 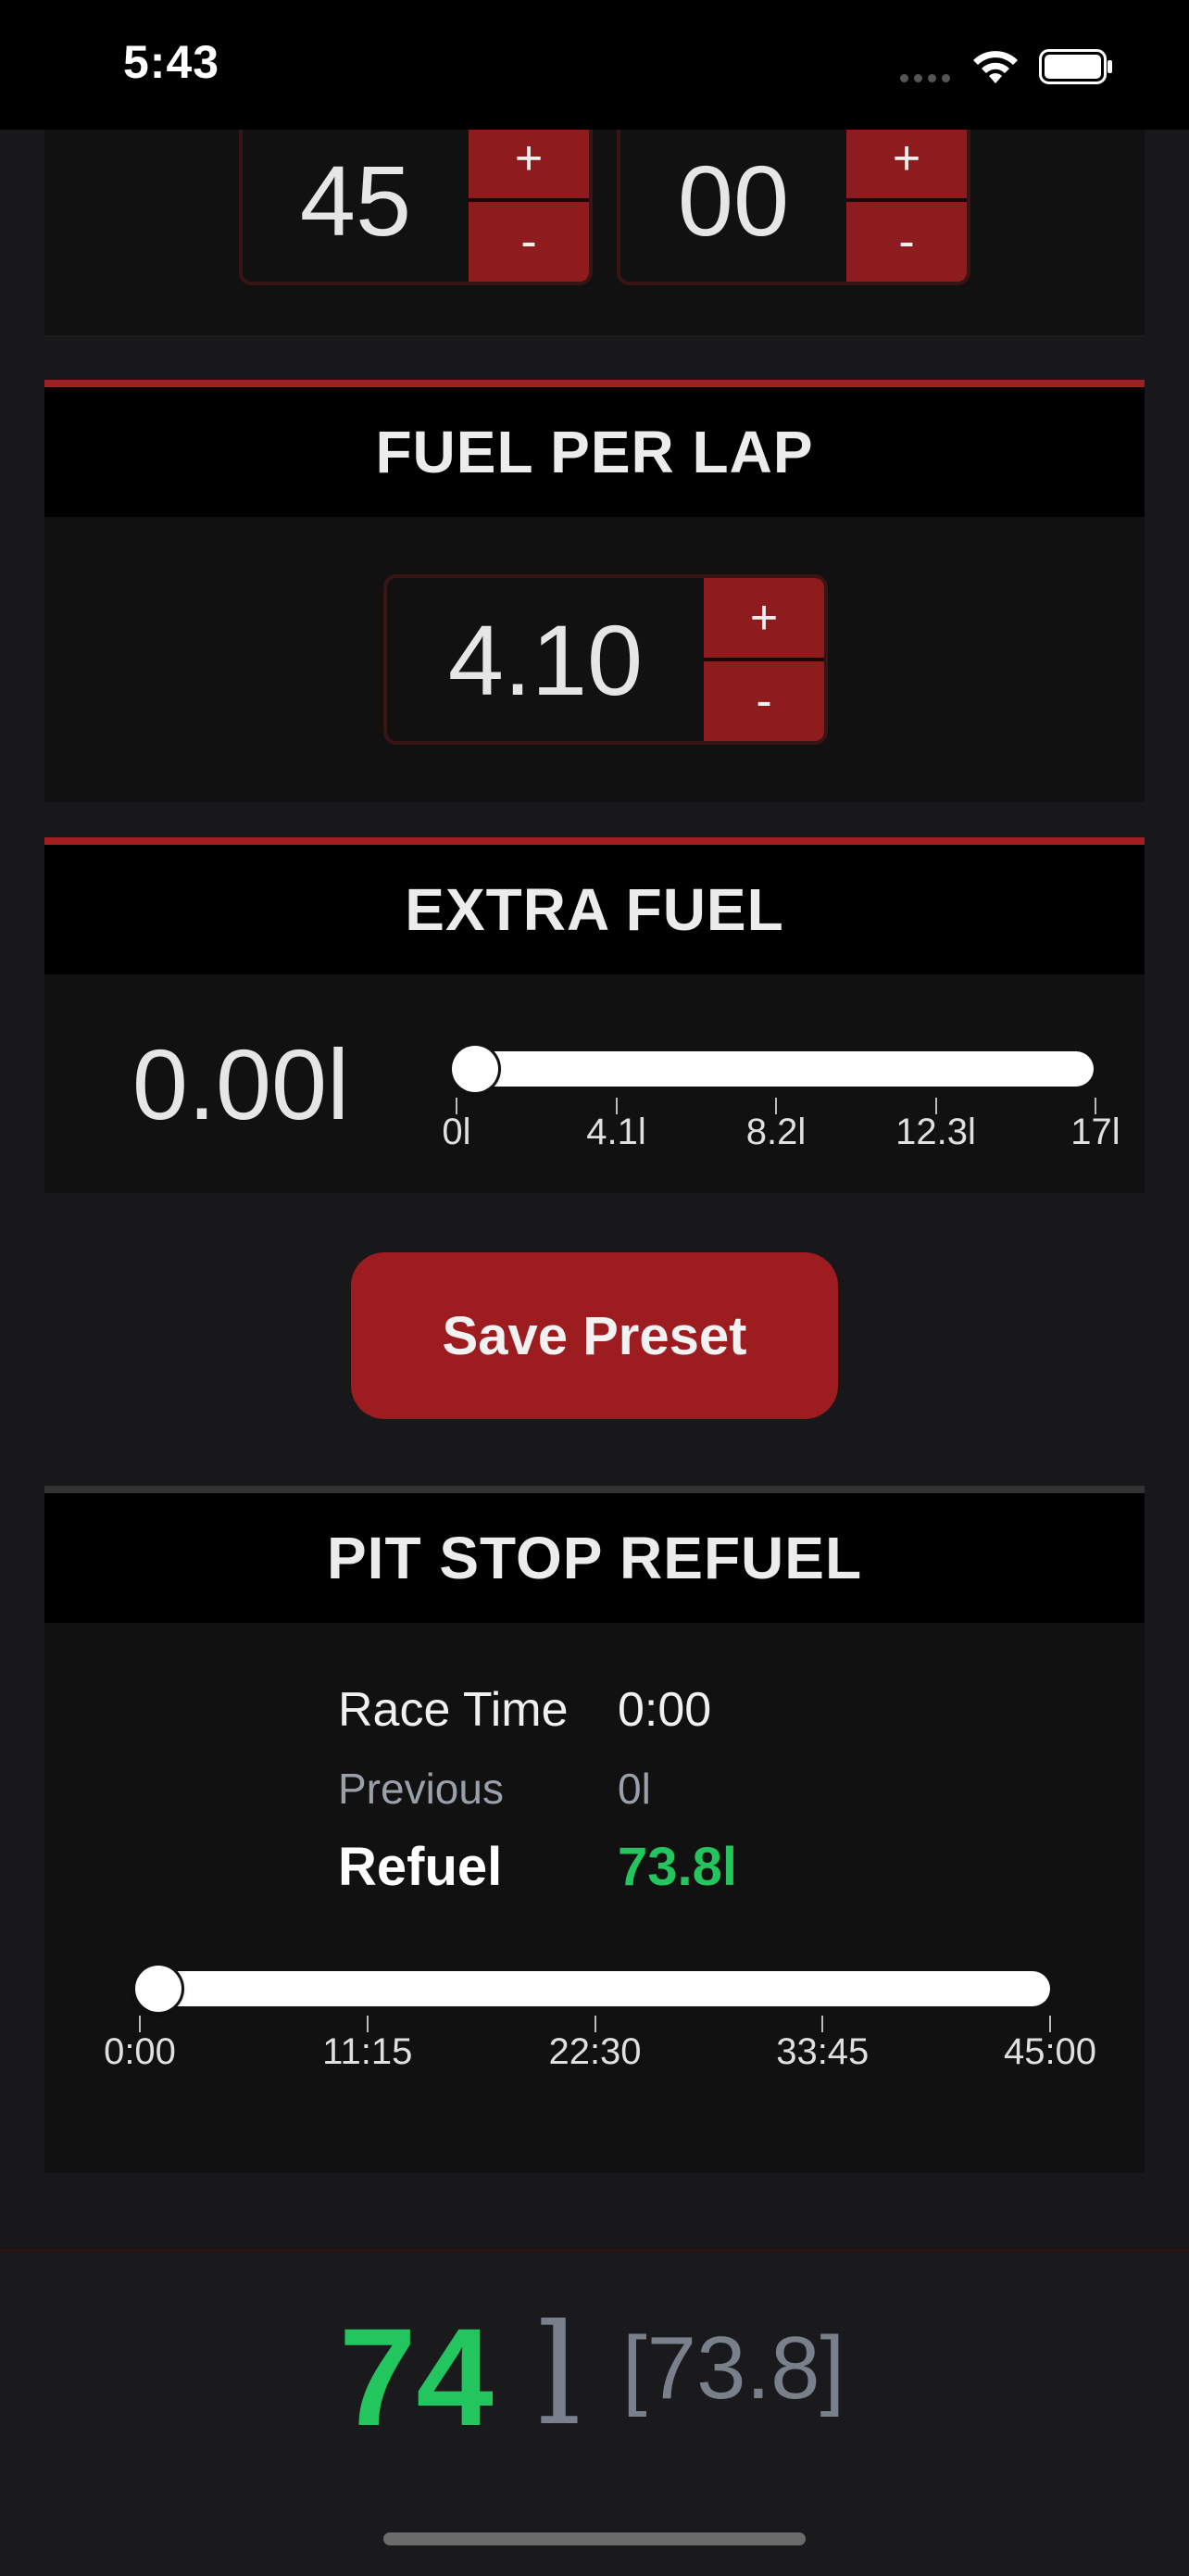 What do you see at coordinates (594, 1988) in the screenshot?
I see `race-time-slider-track` at bounding box center [594, 1988].